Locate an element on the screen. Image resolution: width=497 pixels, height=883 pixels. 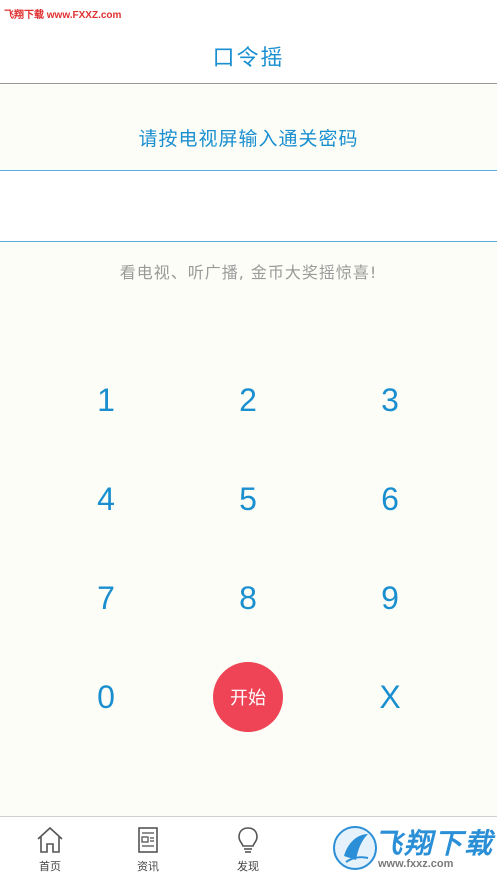
tab-discover: 发现 is located at coordinates (248, 853).